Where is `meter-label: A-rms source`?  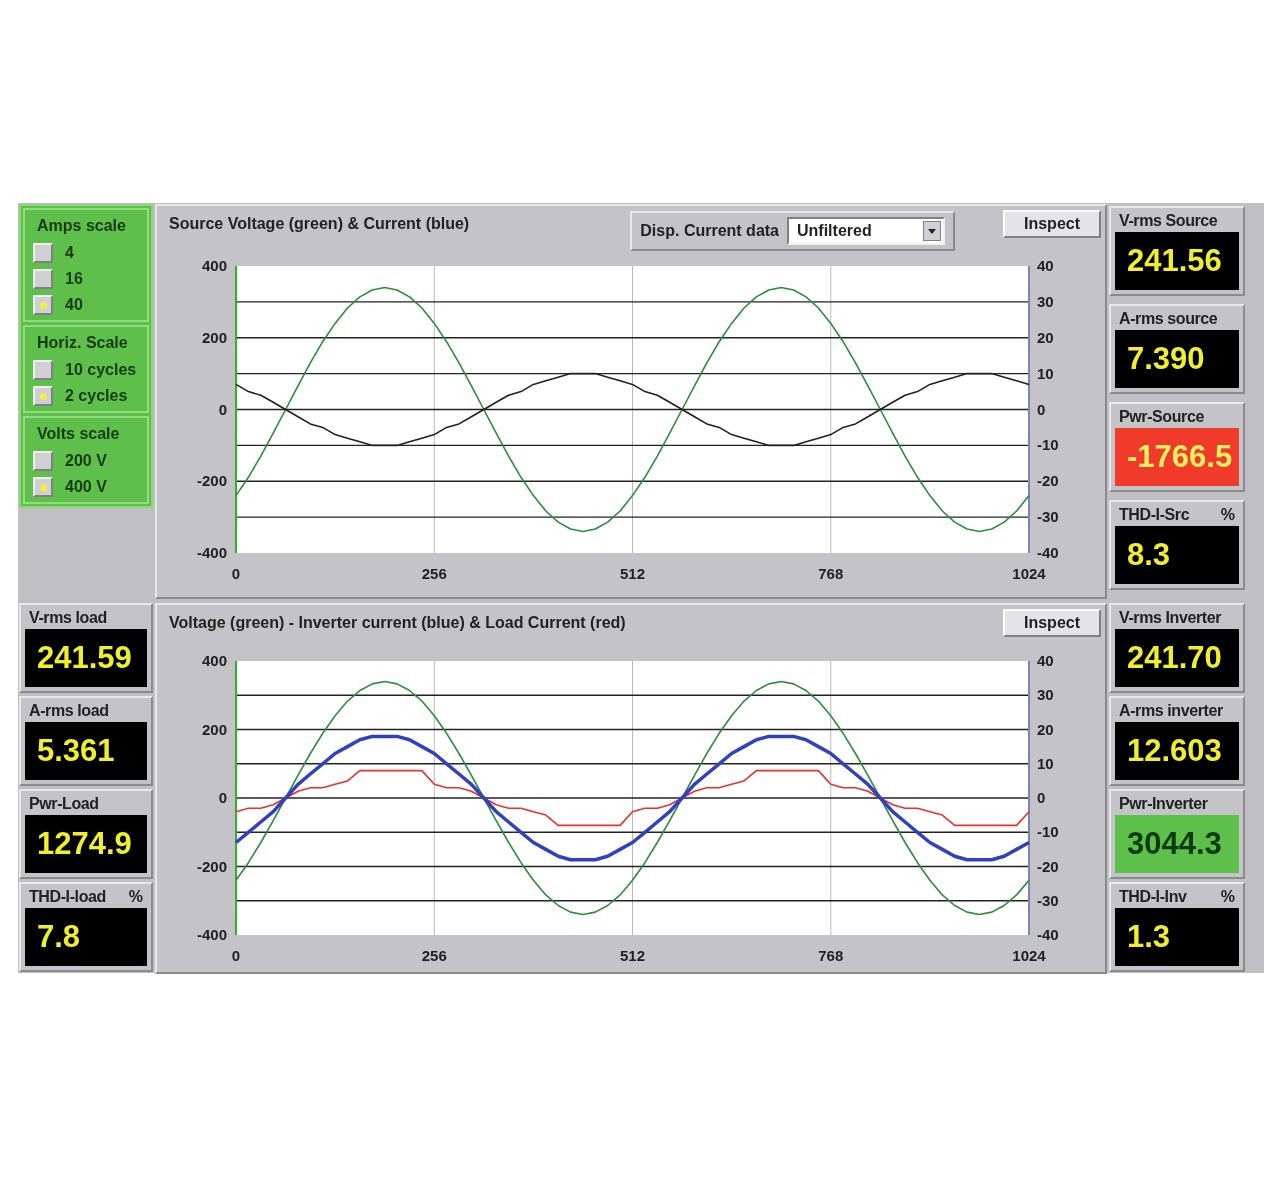 meter-label: A-rms source is located at coordinates (1168, 319).